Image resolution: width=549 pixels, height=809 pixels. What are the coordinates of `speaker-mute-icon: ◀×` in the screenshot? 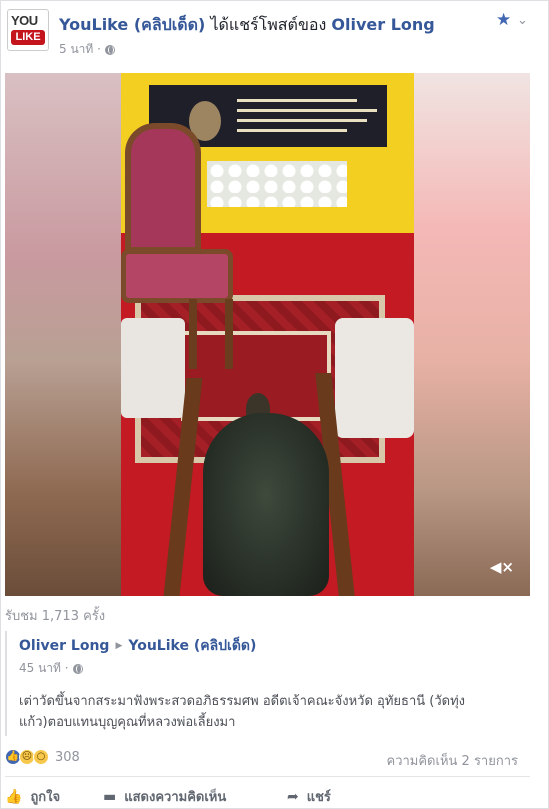 It's located at (502, 567).